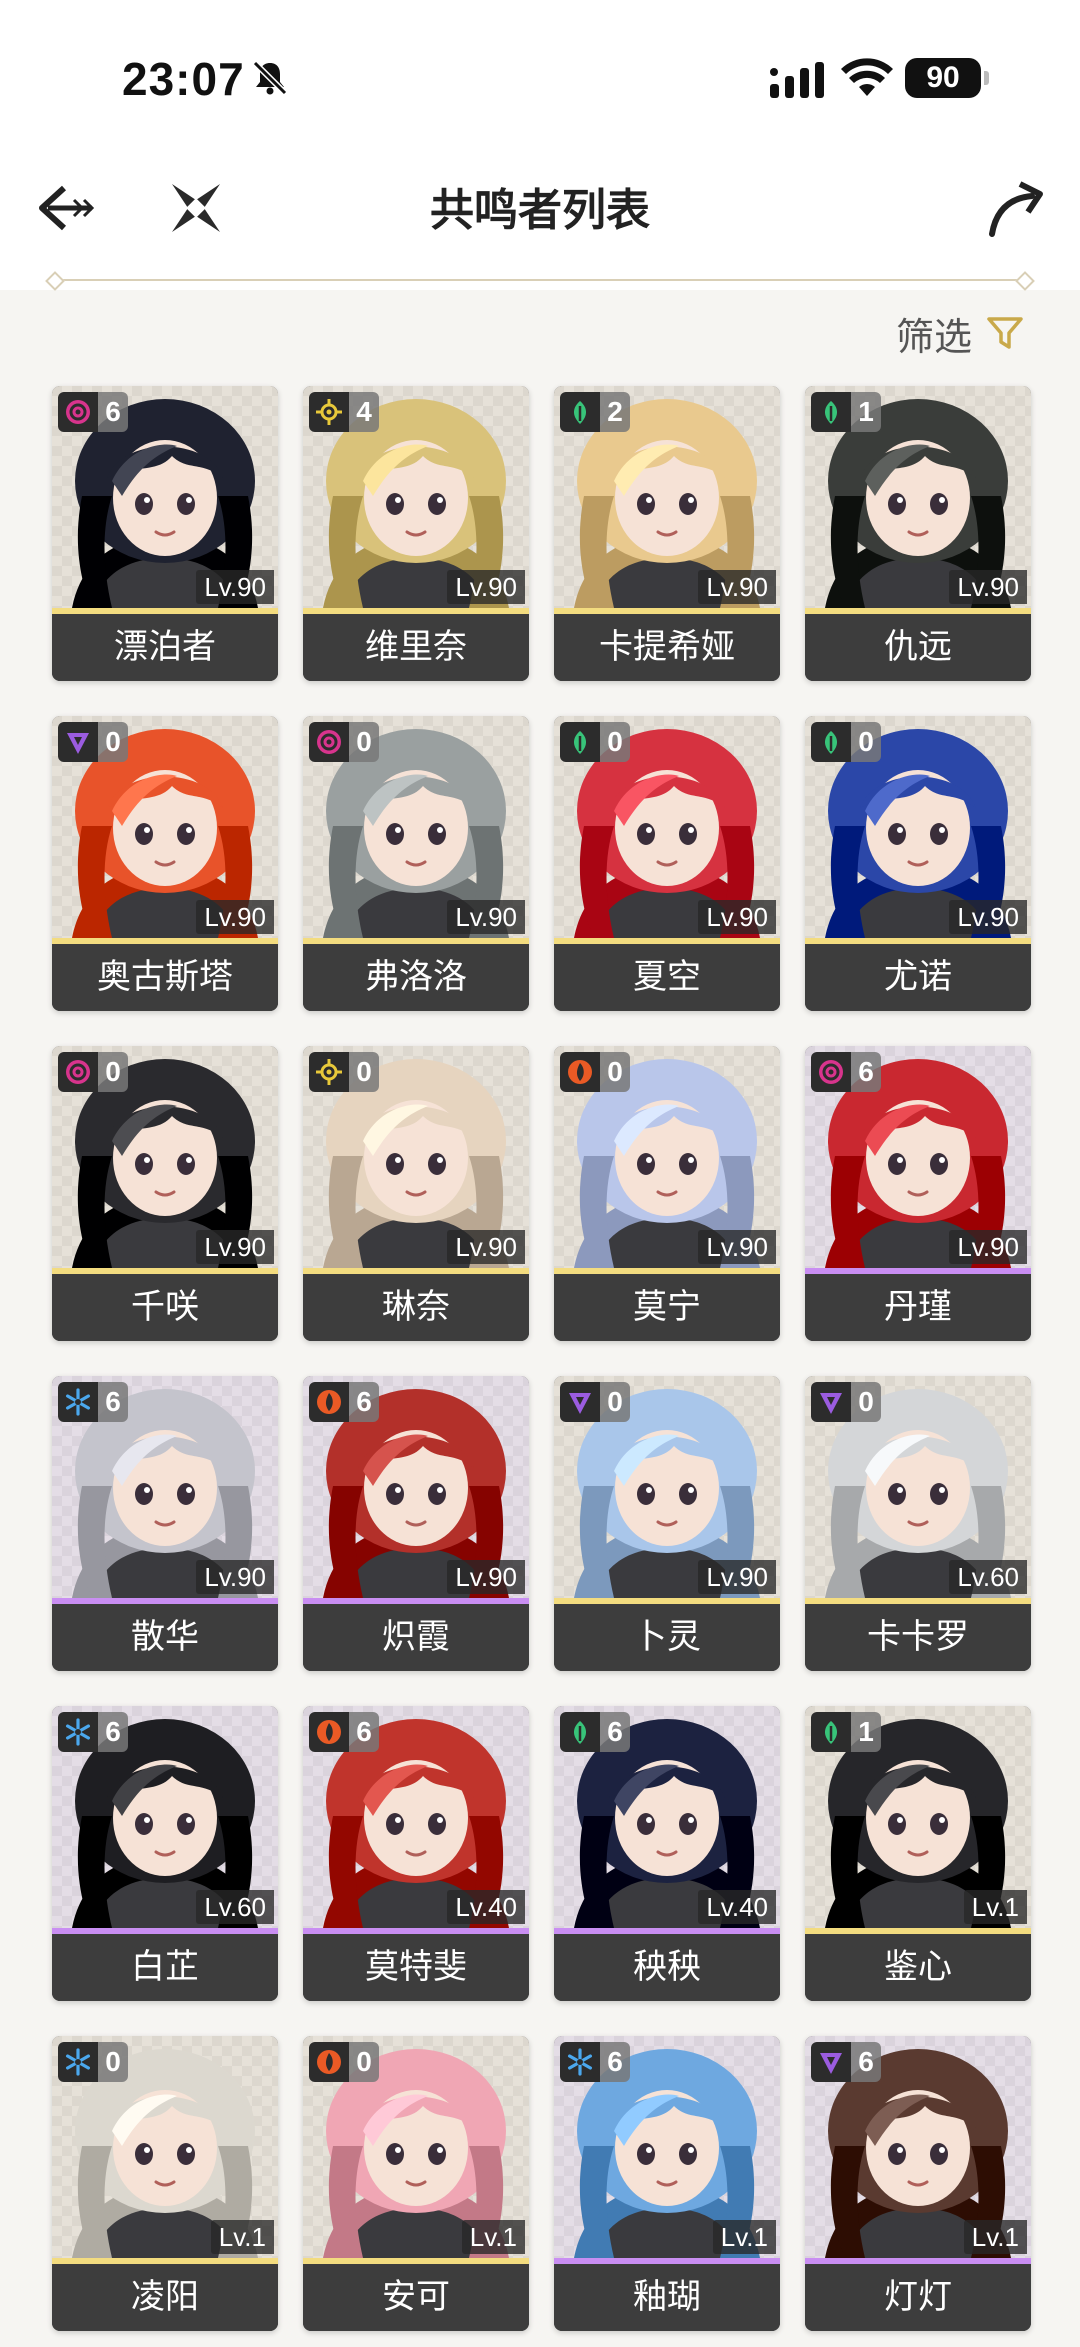 The height and width of the screenshot is (2347, 1080). Describe the element at coordinates (540, 210) in the screenshot. I see `nav-bar: 共鸣者列表` at that location.